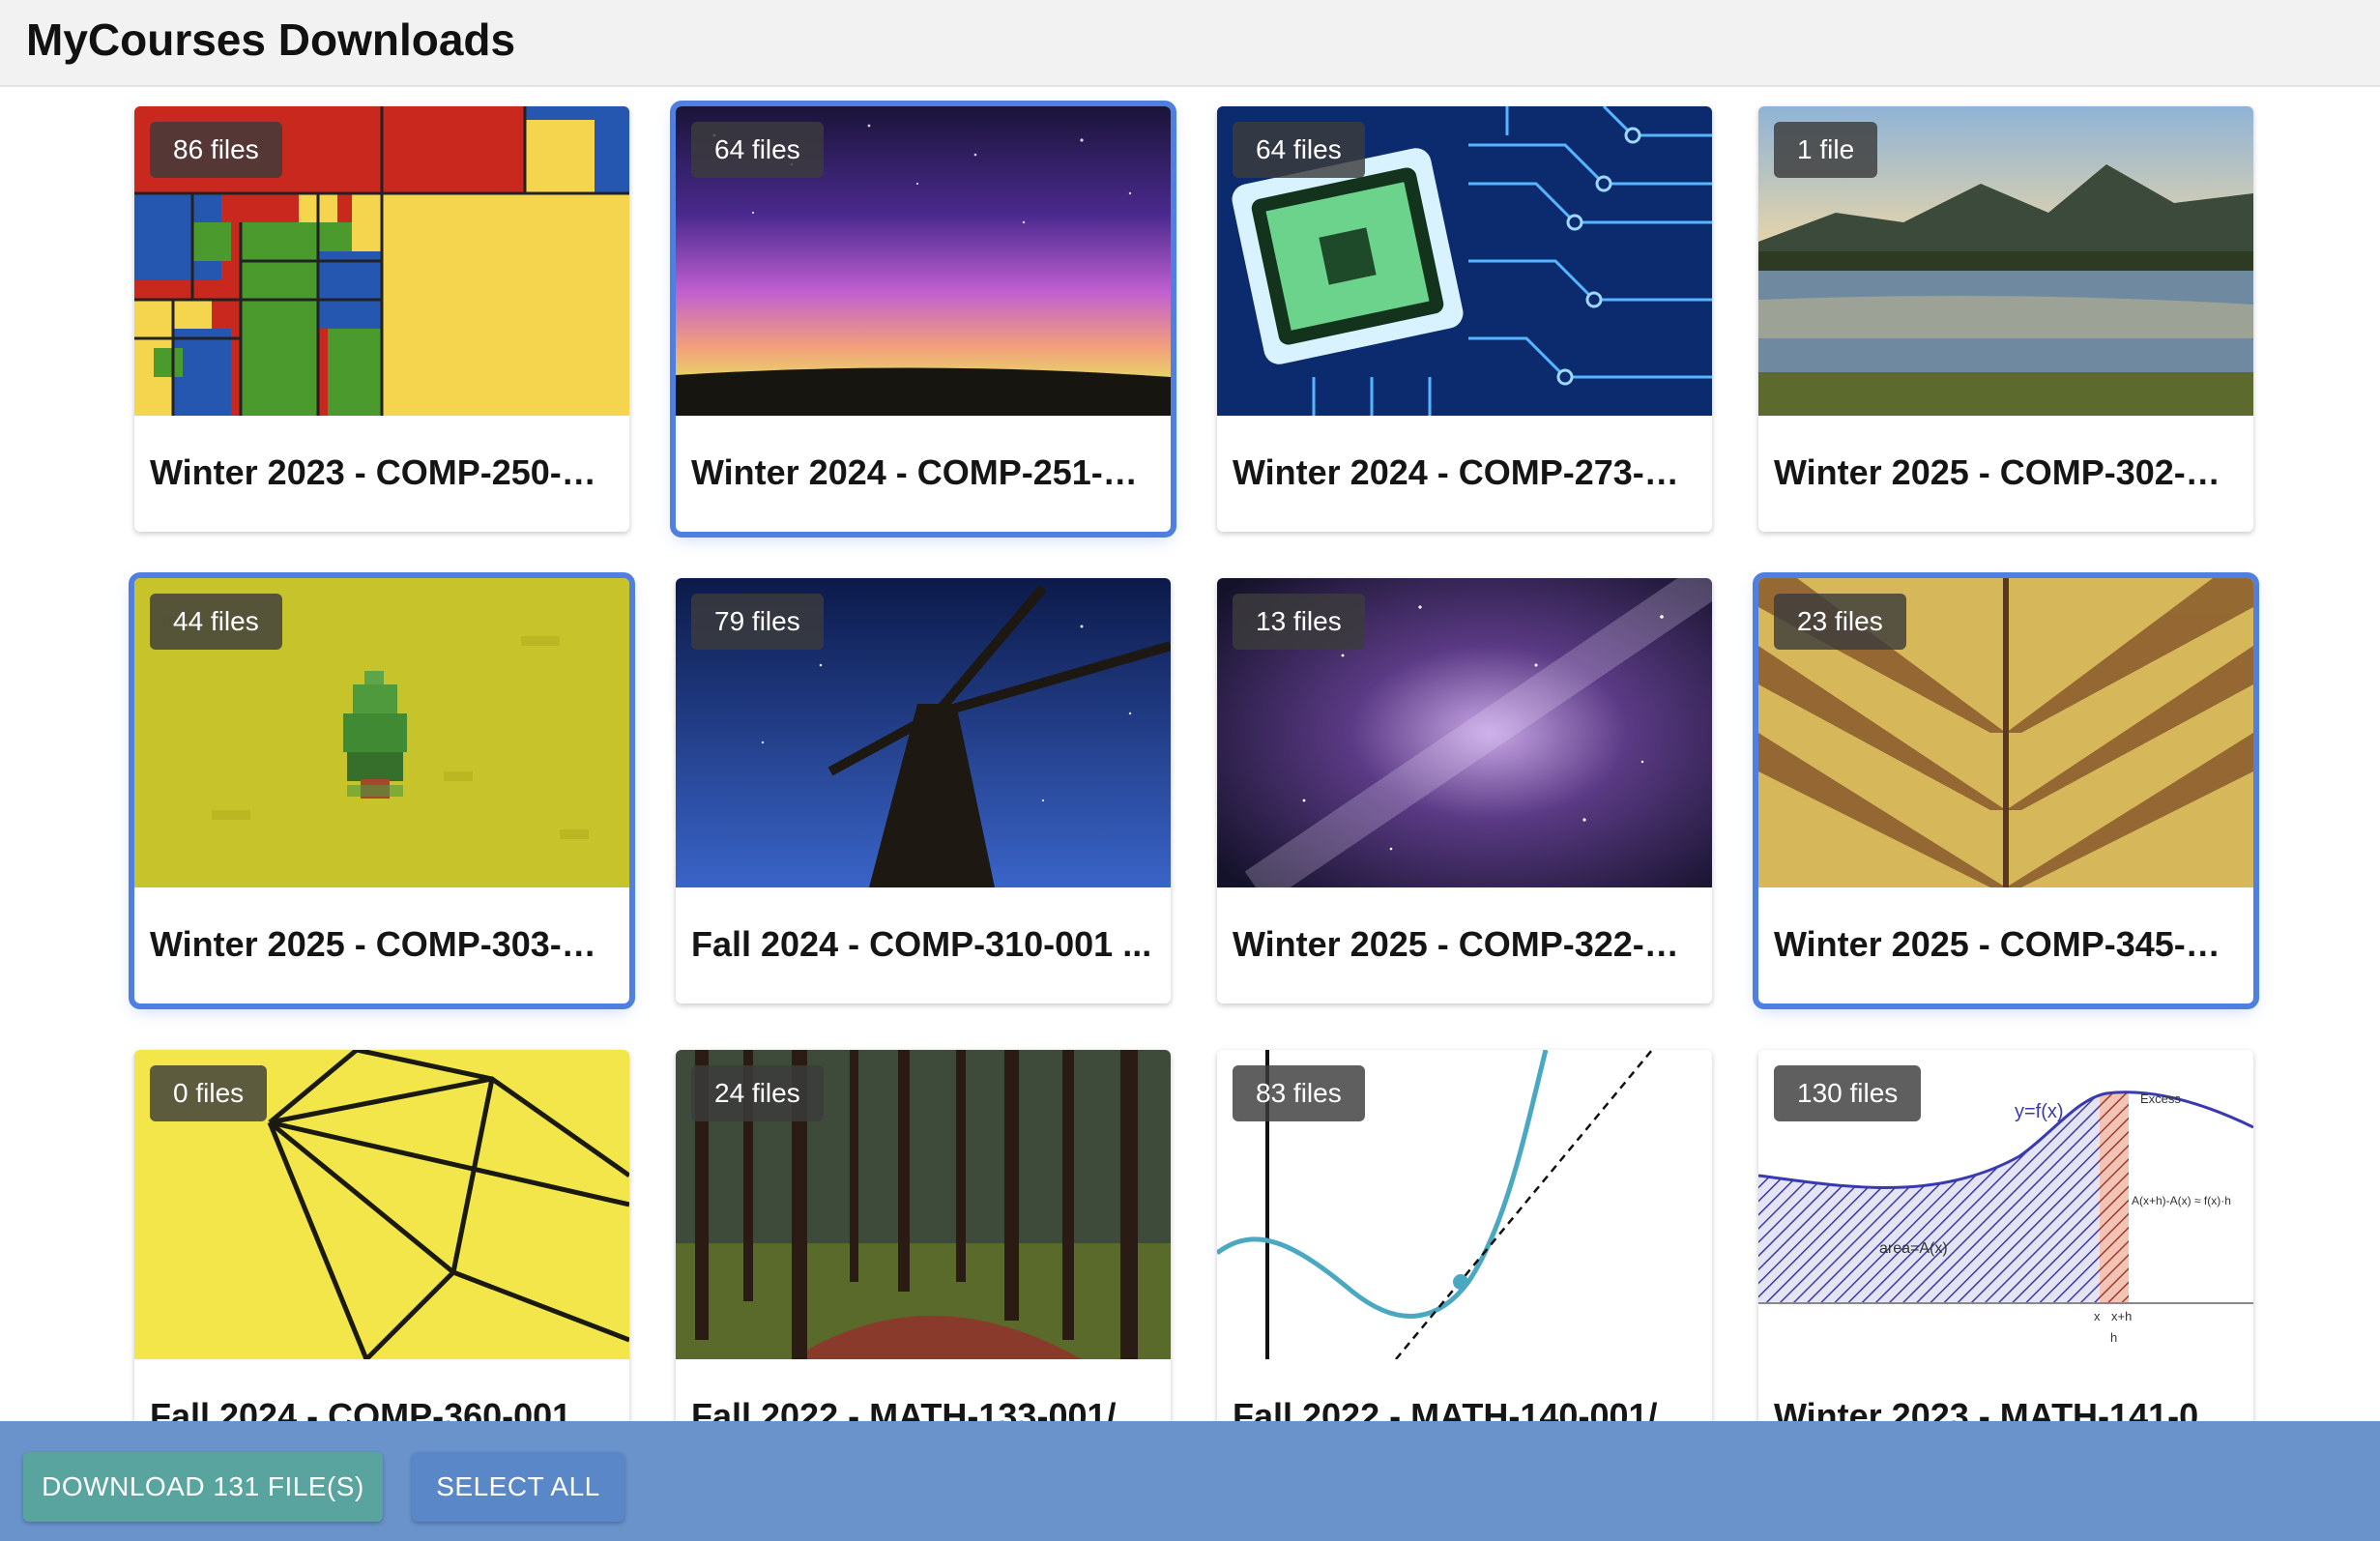 This screenshot has height=1541, width=2380. What do you see at coordinates (2006, 790) in the screenshot?
I see `course-card: 23 files Winter 2025 - COMP-345-001` at bounding box center [2006, 790].